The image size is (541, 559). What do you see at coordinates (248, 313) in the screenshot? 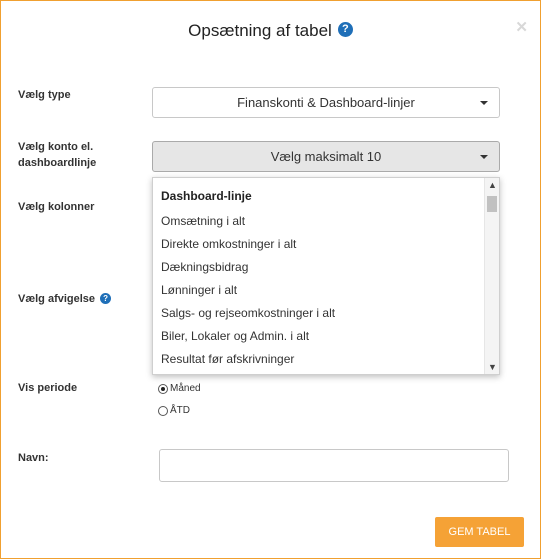
I see `dropdown-option: Salgs- og rejseomkostninger i alt` at bounding box center [248, 313].